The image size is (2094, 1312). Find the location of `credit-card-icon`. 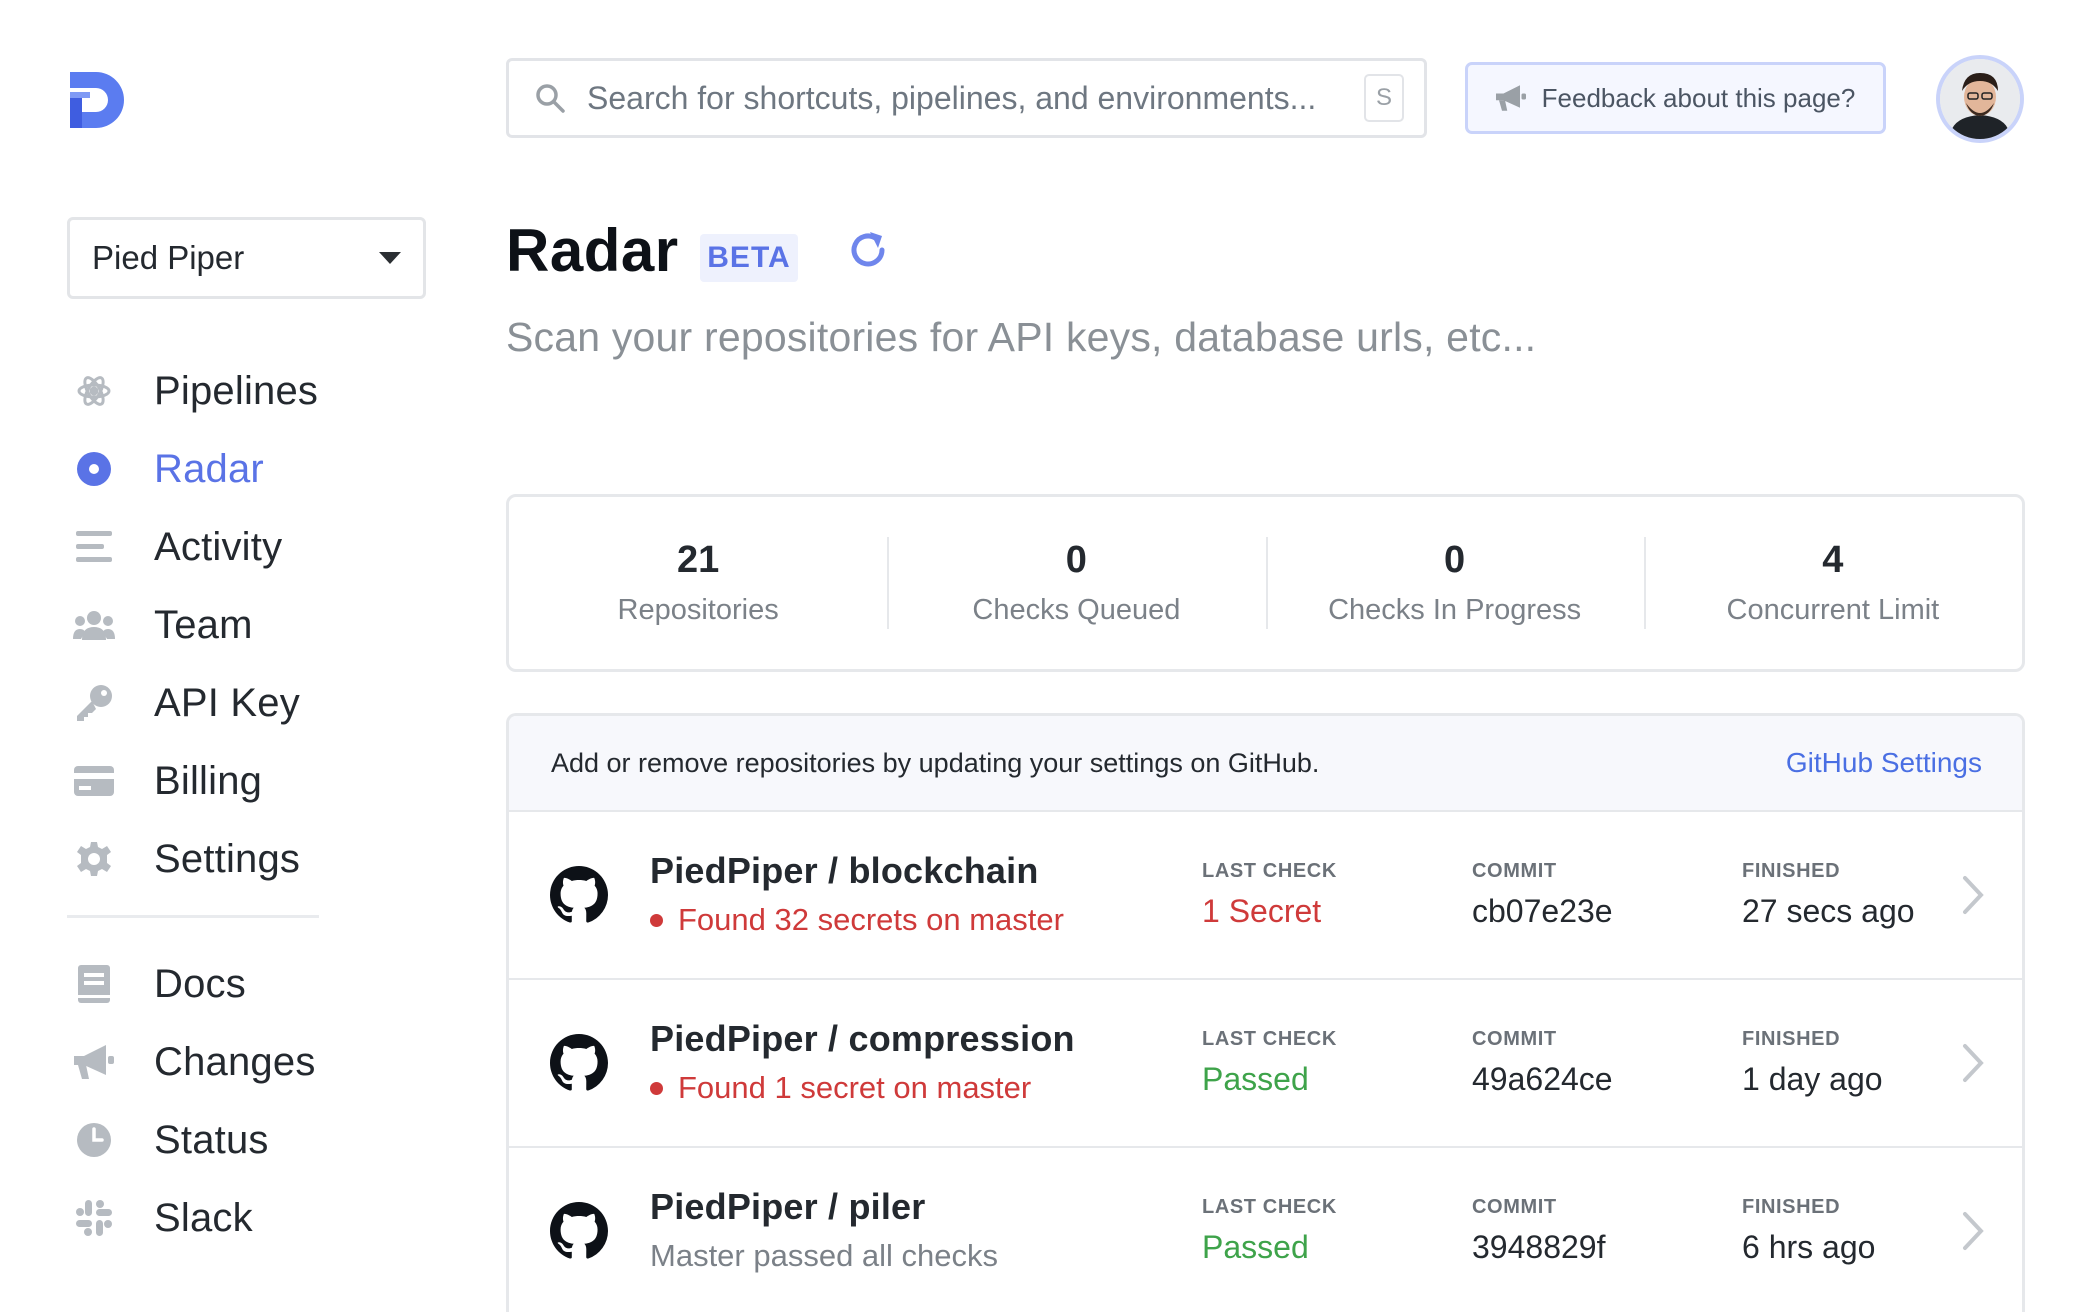

credit-card-icon is located at coordinates (94, 781).